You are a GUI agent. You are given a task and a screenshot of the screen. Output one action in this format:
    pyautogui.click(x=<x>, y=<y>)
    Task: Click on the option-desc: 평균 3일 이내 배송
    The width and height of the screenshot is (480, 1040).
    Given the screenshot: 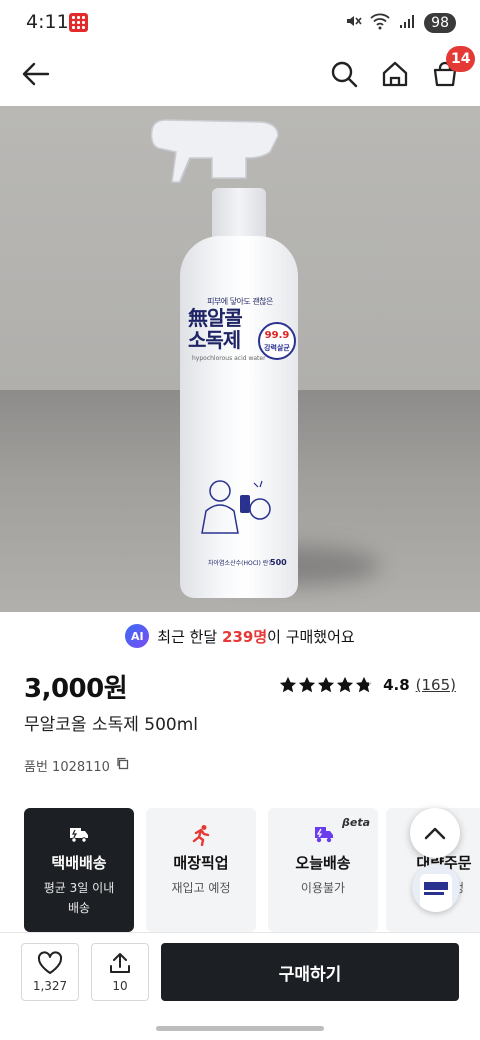 What is the action you would take?
    pyautogui.click(x=79, y=898)
    